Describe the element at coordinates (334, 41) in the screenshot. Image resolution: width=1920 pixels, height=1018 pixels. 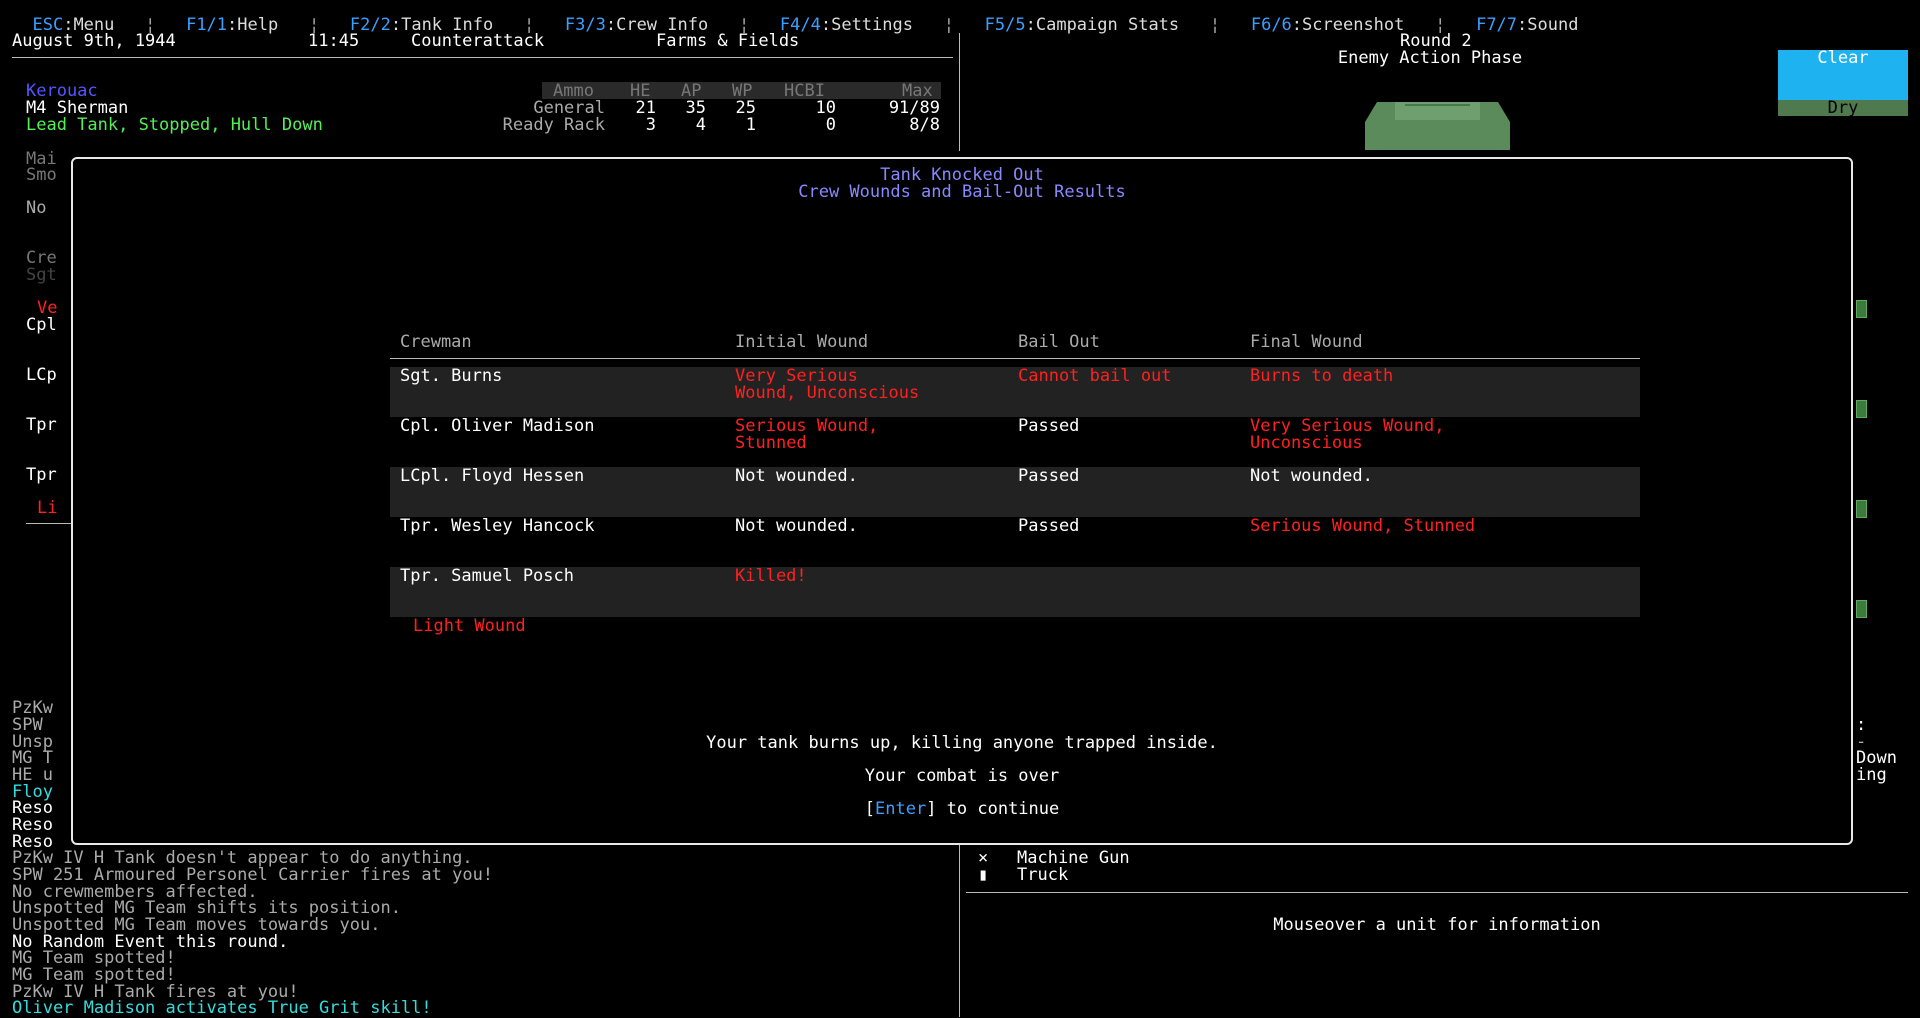
I see `time-label: 11:45` at that location.